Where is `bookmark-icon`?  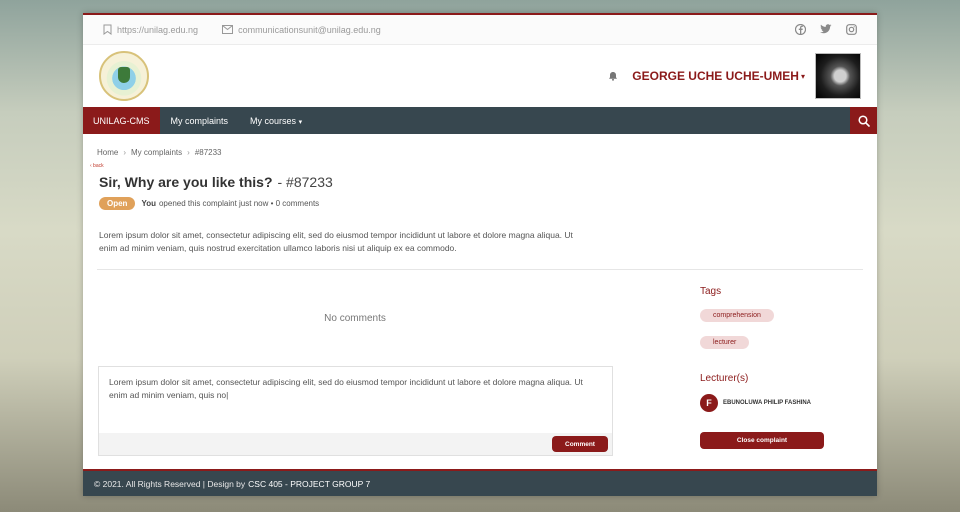
bookmark-icon is located at coordinates (107, 29).